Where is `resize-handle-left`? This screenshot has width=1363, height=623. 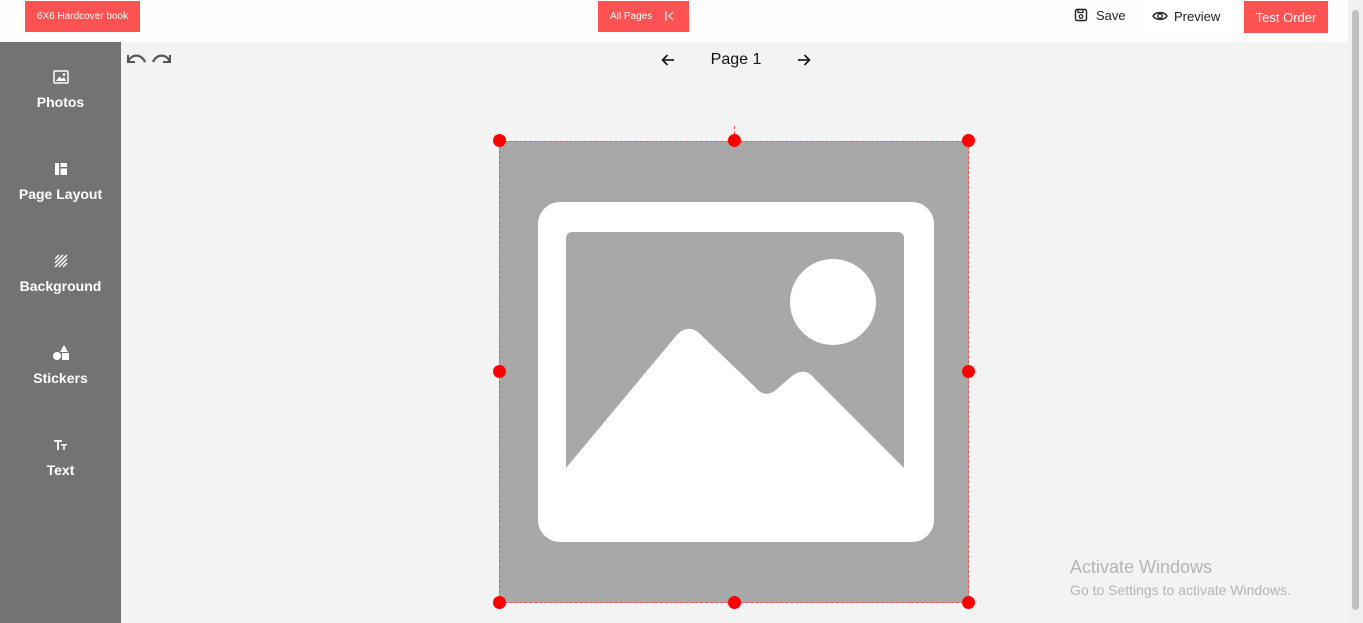
resize-handle-left is located at coordinates (499, 371).